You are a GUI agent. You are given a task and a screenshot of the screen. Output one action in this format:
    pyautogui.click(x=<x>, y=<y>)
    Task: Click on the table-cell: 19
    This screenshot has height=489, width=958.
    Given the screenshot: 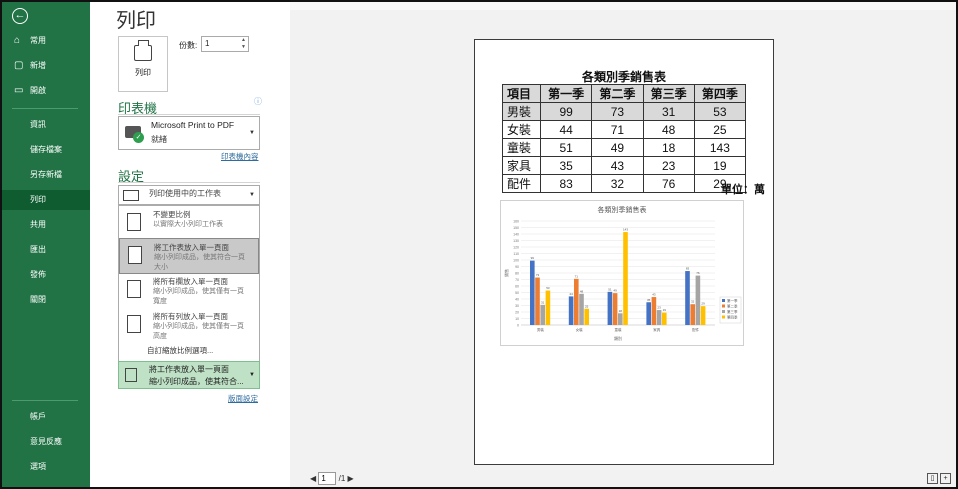 What is the action you would take?
    pyautogui.click(x=720, y=165)
    